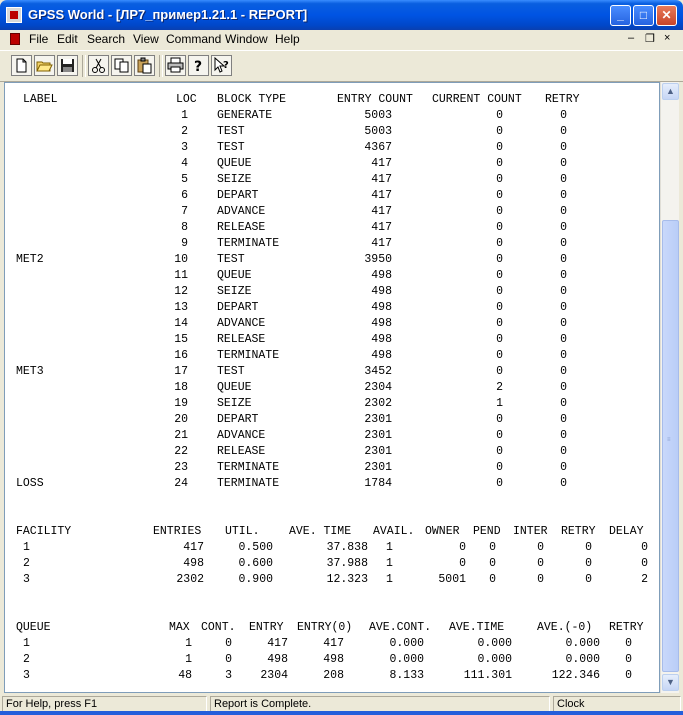  What do you see at coordinates (26, 547) in the screenshot?
I see `facility-name: 1` at bounding box center [26, 547].